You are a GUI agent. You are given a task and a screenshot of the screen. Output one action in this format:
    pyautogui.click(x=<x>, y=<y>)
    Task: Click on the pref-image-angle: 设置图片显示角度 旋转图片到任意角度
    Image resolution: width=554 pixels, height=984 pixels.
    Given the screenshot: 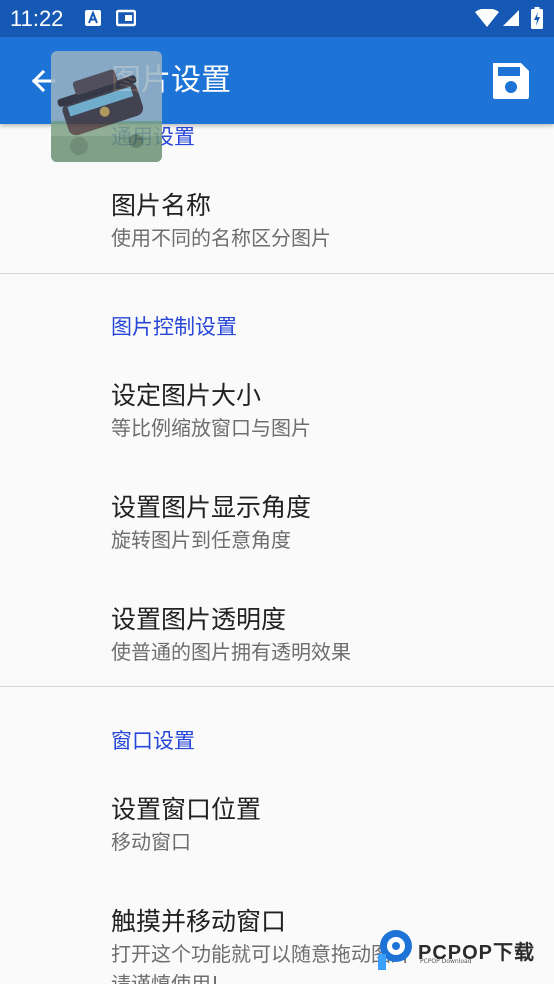 What is the action you would take?
    pyautogui.click(x=277, y=519)
    